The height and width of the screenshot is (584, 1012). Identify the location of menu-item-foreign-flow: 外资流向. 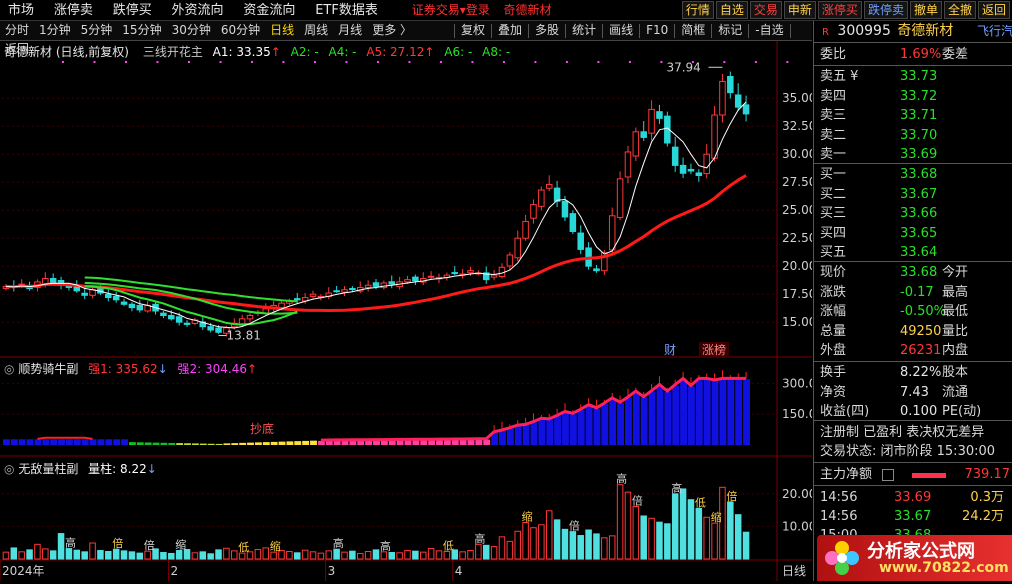
(198, 11).